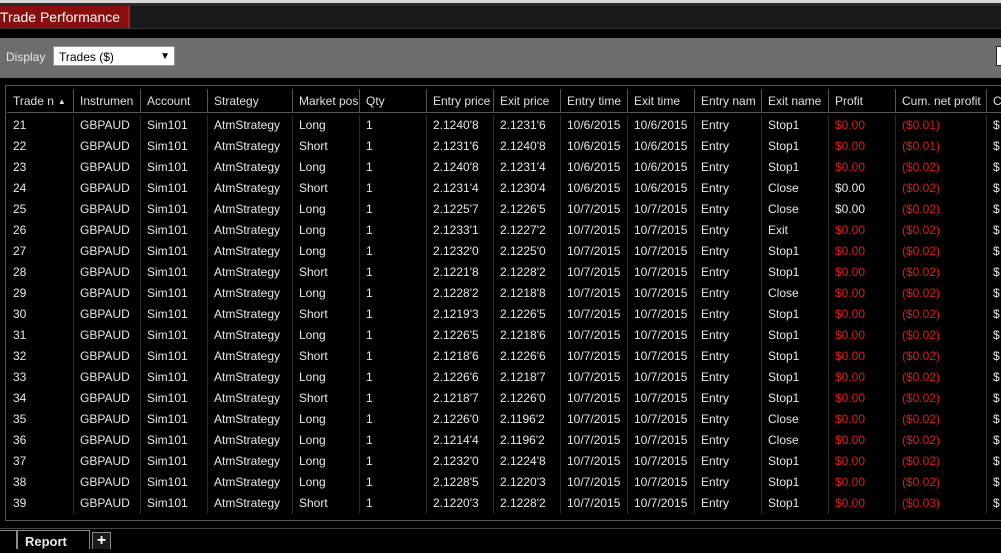  What do you see at coordinates (795, 101) in the screenshot?
I see `column-header-exit-name: Exit name` at bounding box center [795, 101].